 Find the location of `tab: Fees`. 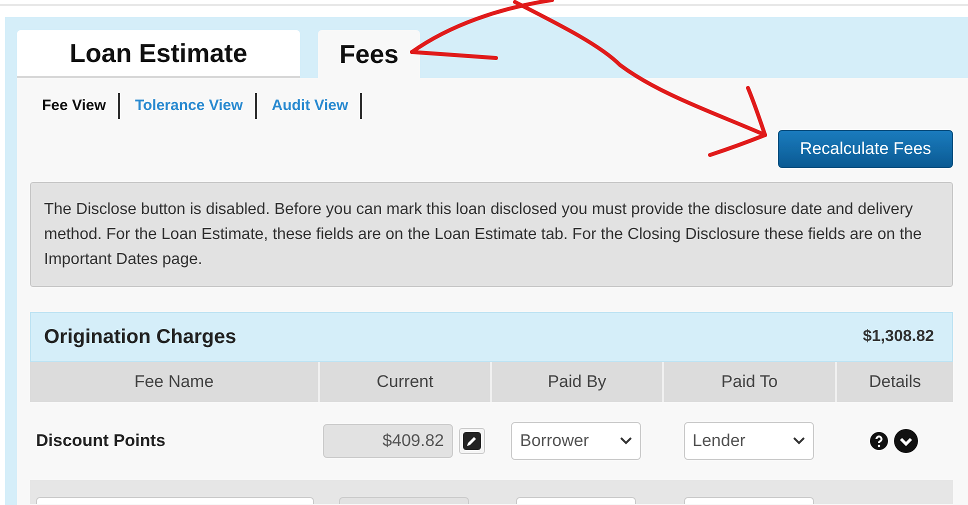

tab: Fees is located at coordinates (369, 54).